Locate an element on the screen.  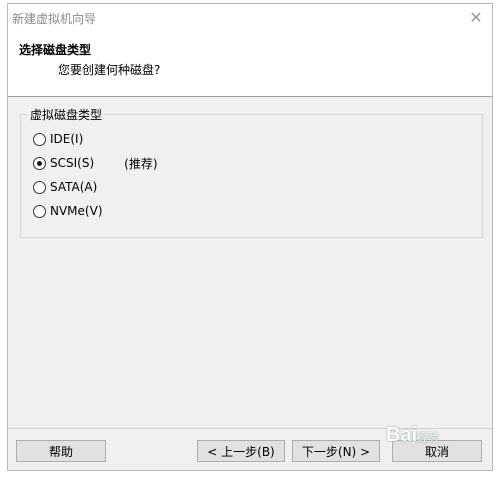
radio-ide: IDE(I) is located at coordinates (58, 139).